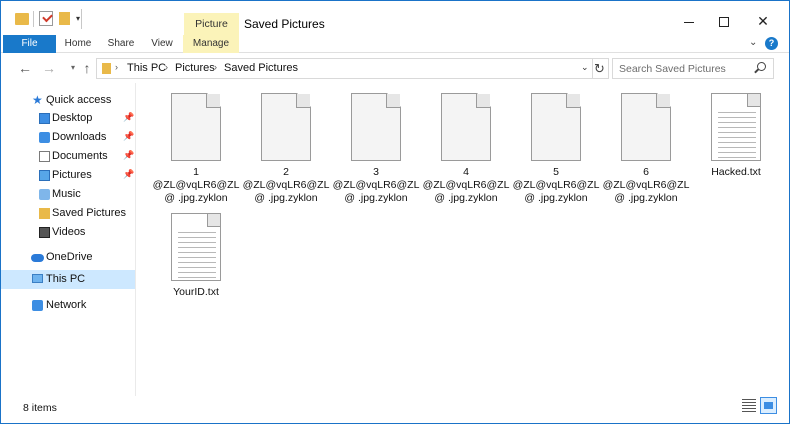  I want to click on file-item: YourID.txt, so click(196, 256).